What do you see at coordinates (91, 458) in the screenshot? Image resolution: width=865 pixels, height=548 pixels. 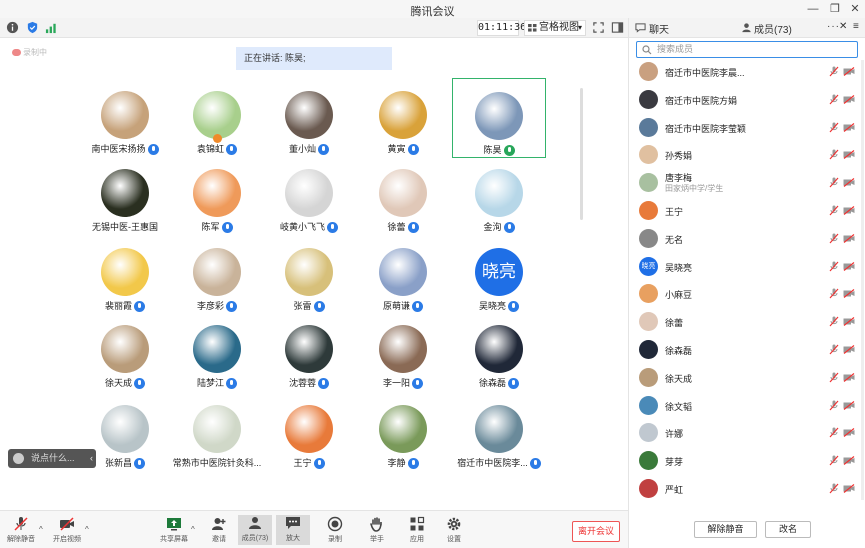 I see `chevron-left-icon: ‹` at bounding box center [91, 458].